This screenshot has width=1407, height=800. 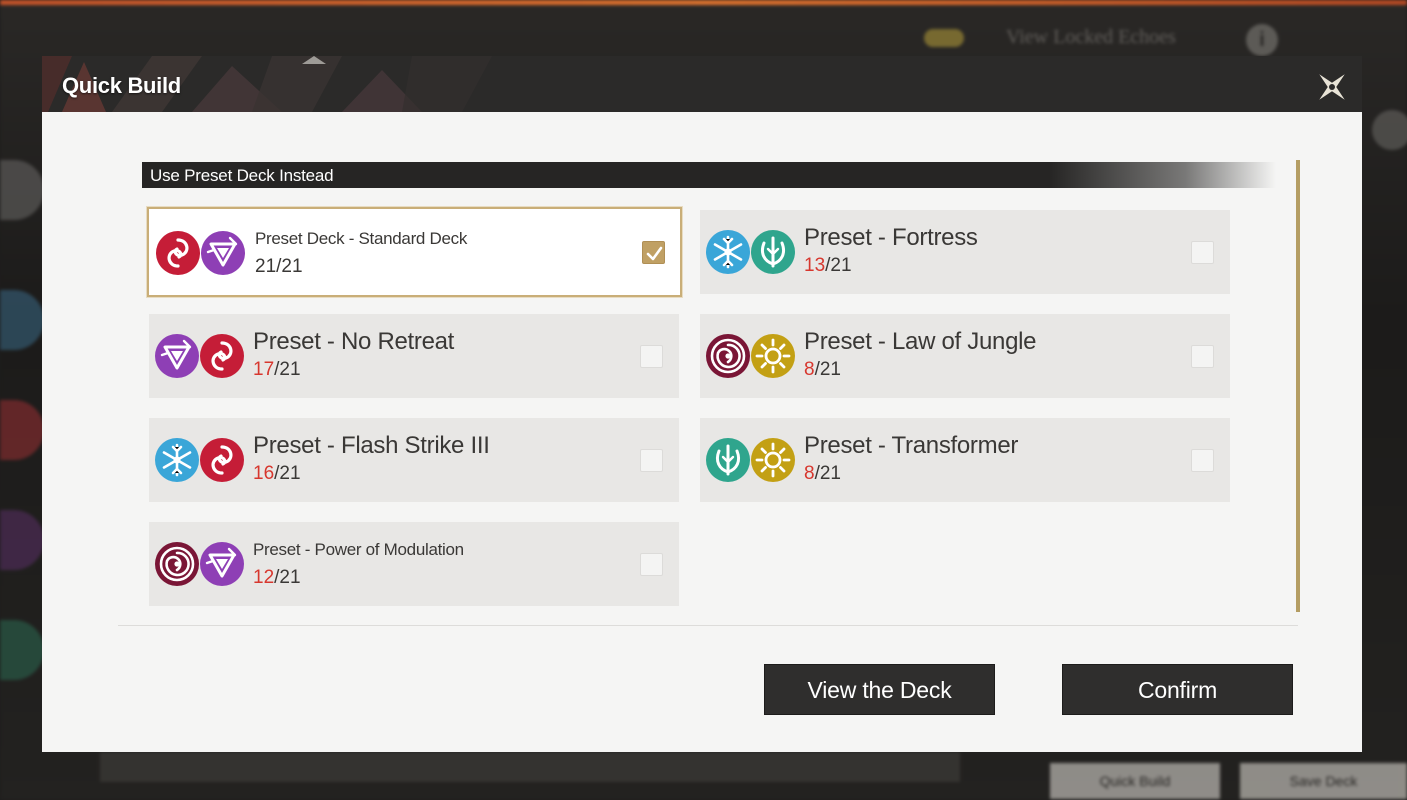 What do you see at coordinates (879, 689) in the screenshot?
I see `view-deck-button: View the Deck` at bounding box center [879, 689].